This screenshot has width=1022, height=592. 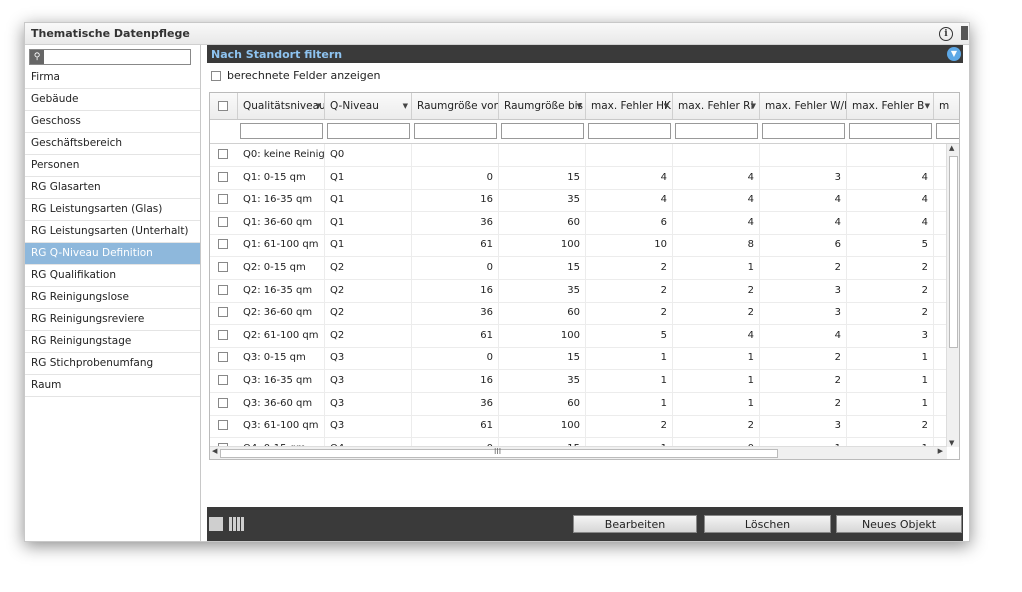 I want to click on table-row: Q1: 36-60 qm Q1 36 60 6 4 4 4, so click(x=578, y=223).